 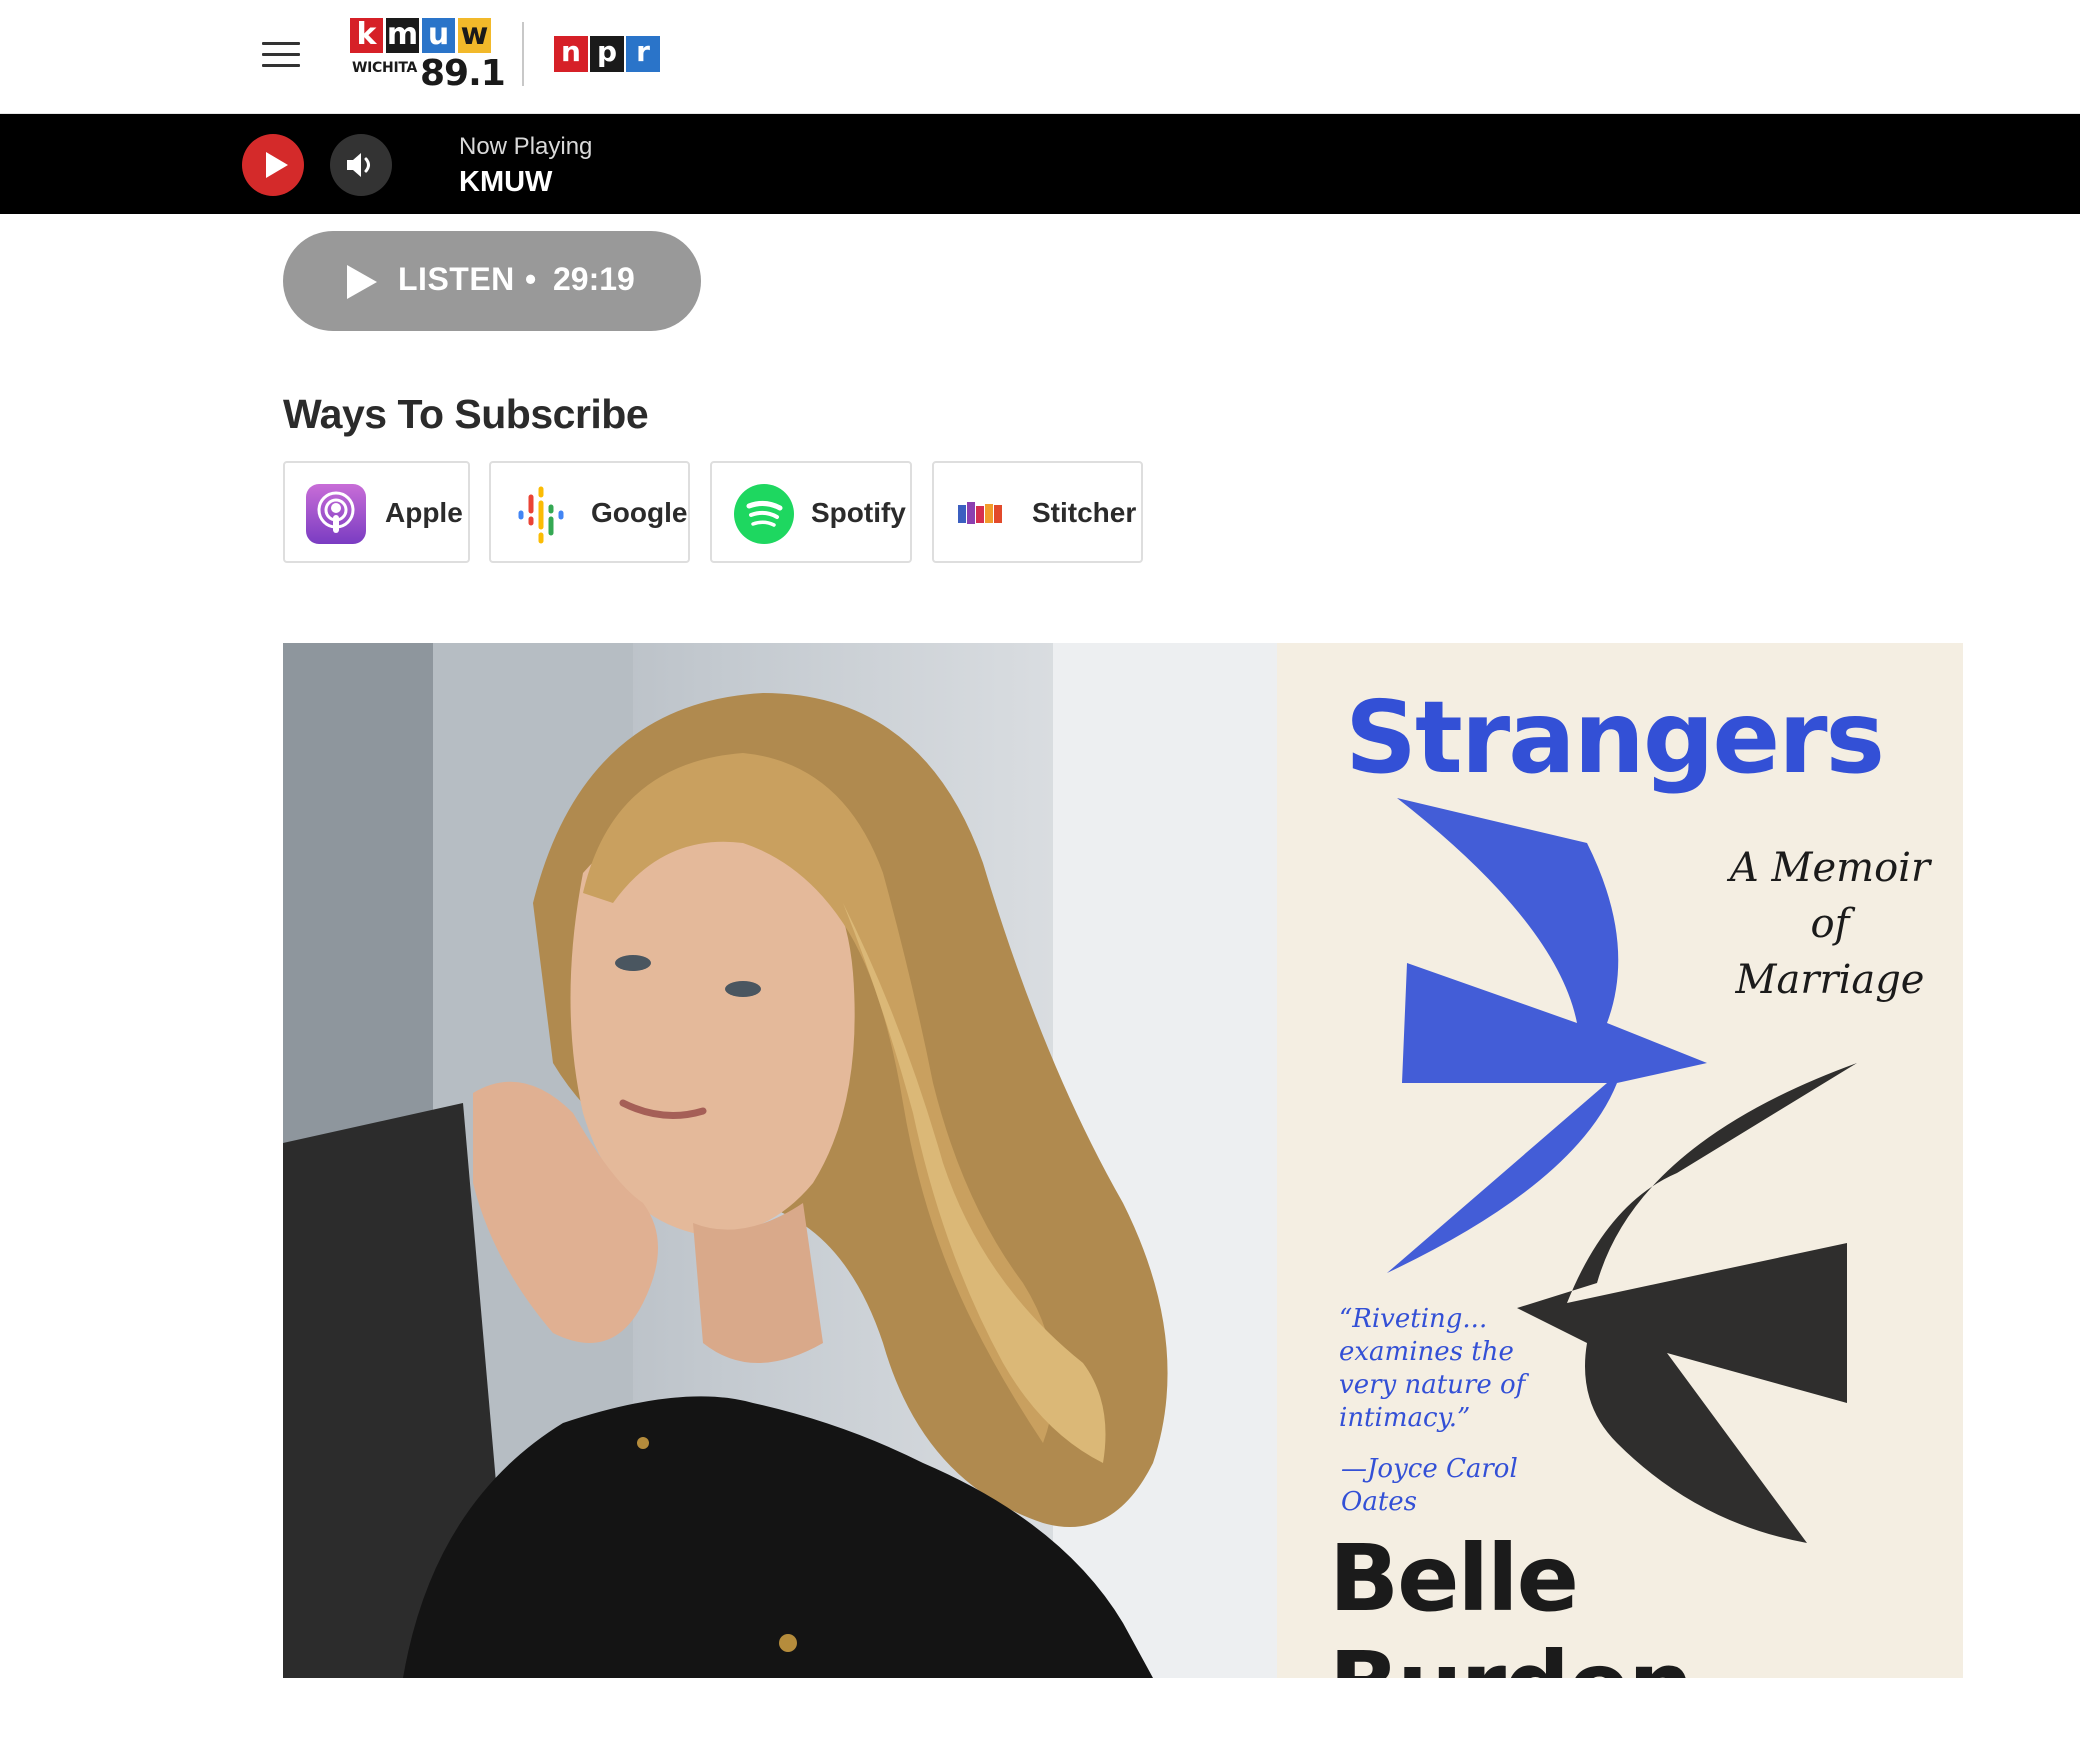 I want to click on kmuw-frequency: 89.1, so click(x=463, y=73).